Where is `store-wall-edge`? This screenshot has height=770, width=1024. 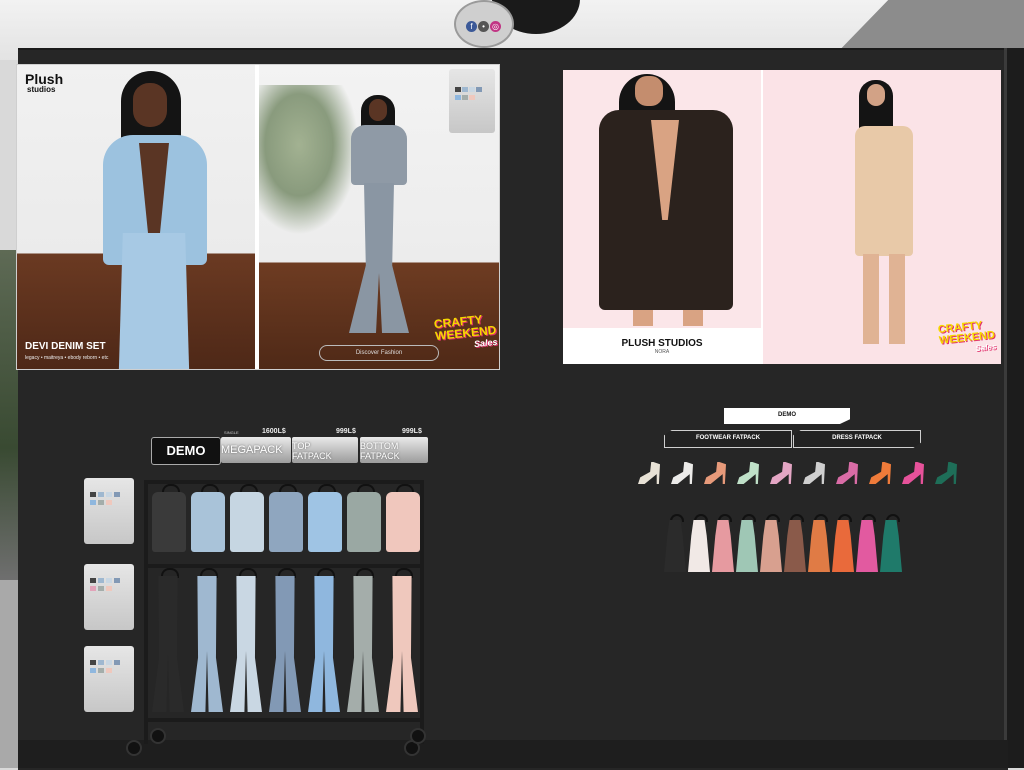
store-wall-edge is located at coordinates (1014, 408).